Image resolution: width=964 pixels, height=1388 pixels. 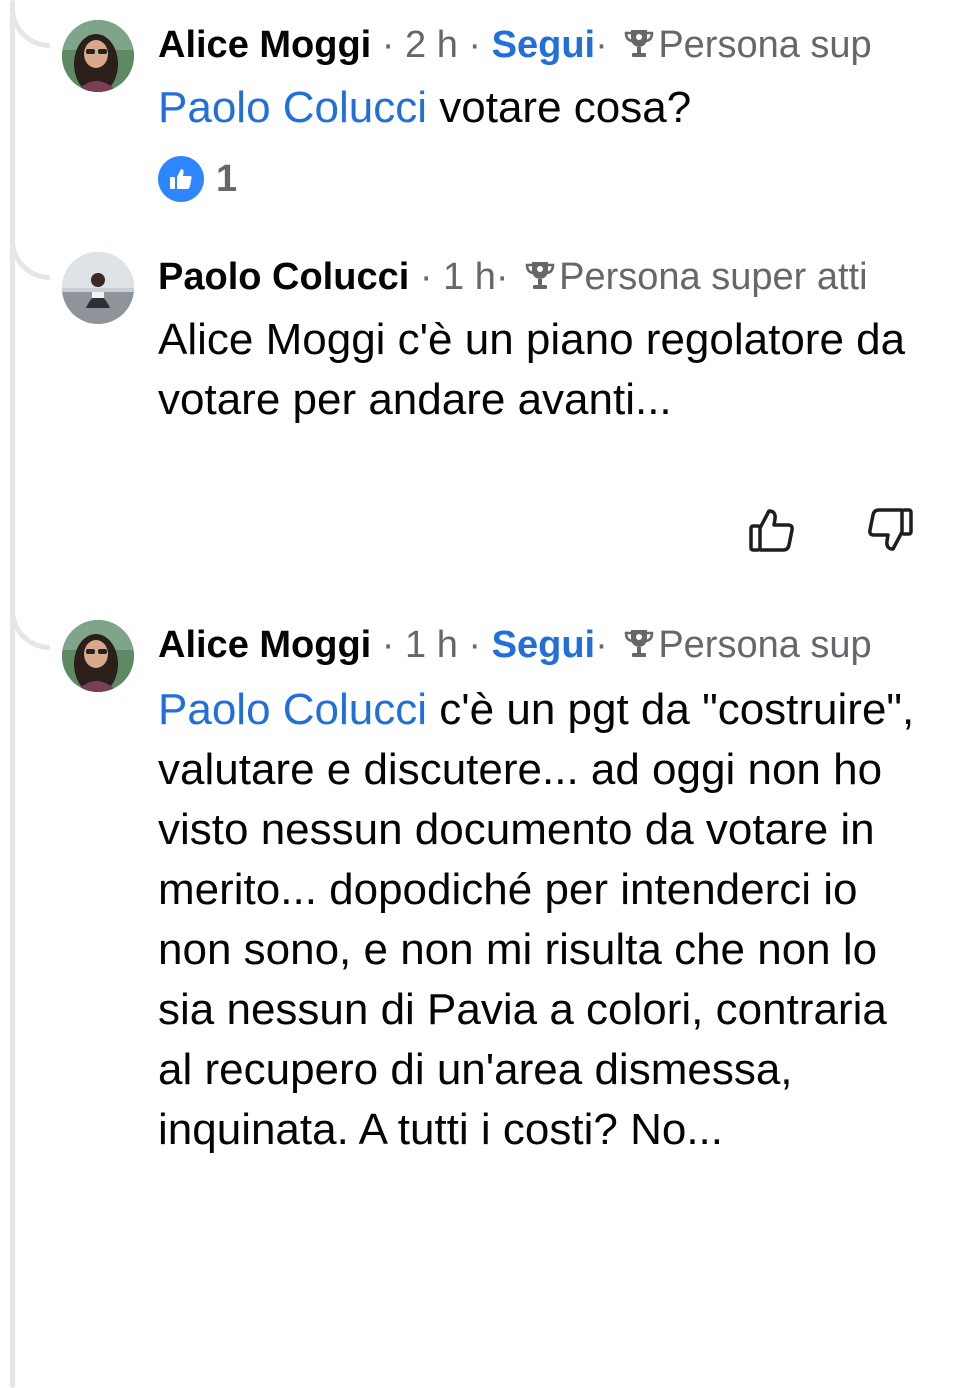 What do you see at coordinates (12, 694) in the screenshot?
I see `thread-line` at bounding box center [12, 694].